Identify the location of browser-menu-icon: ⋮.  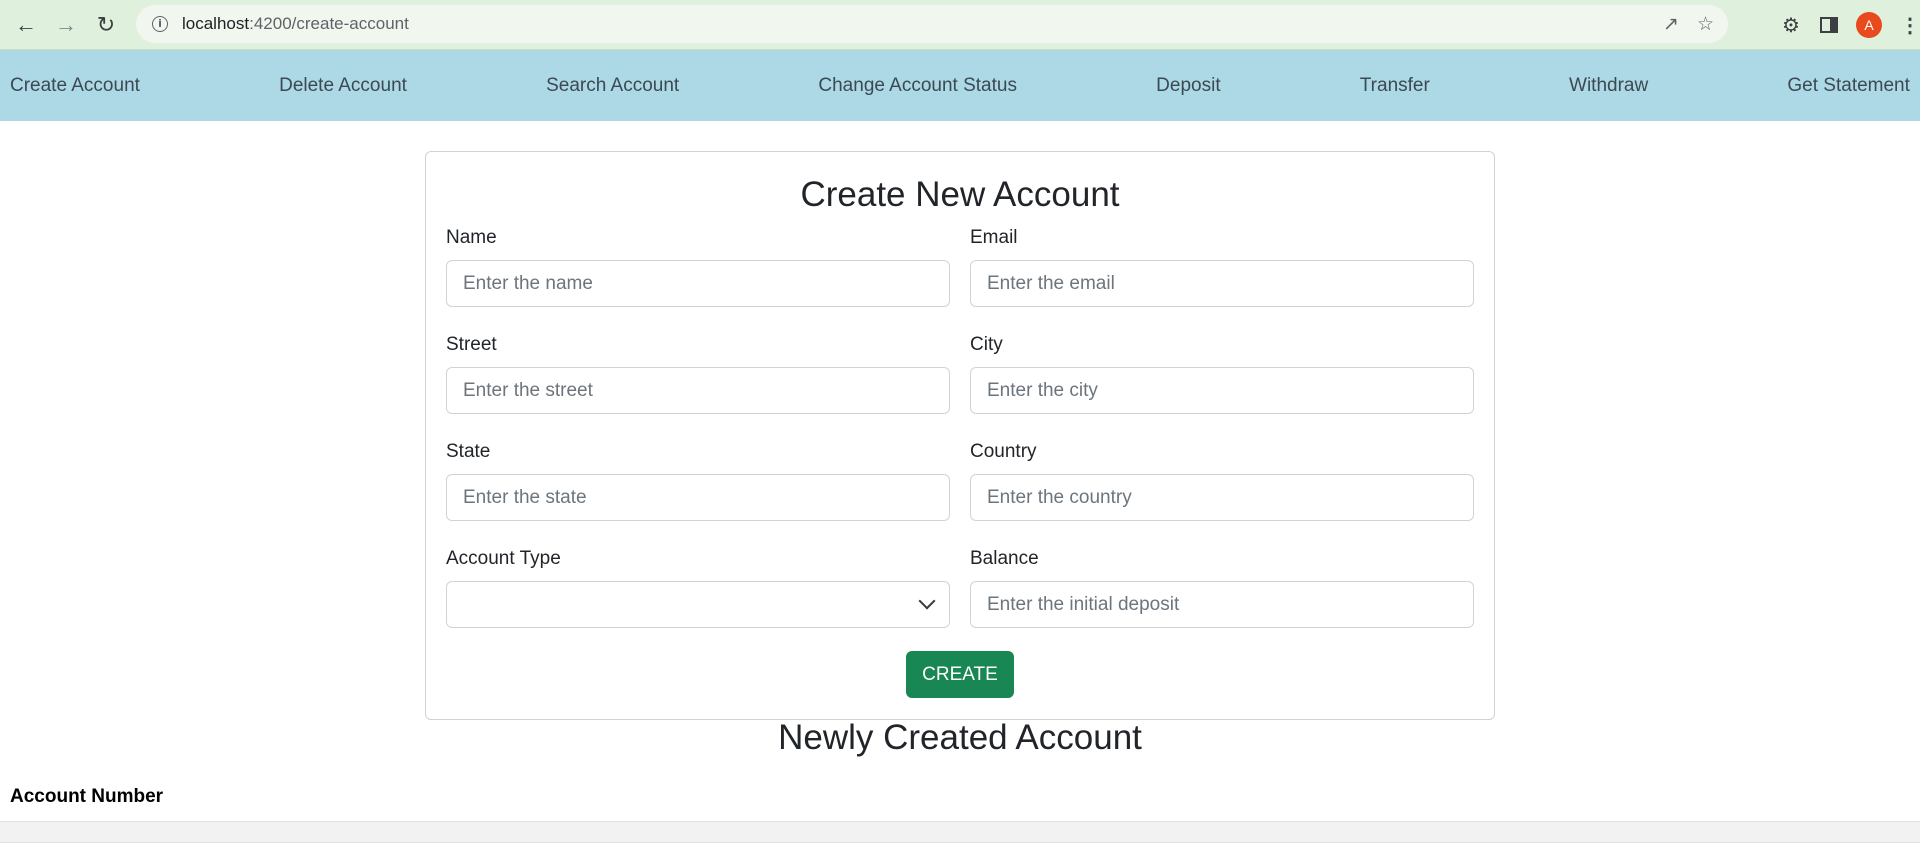
(1910, 25).